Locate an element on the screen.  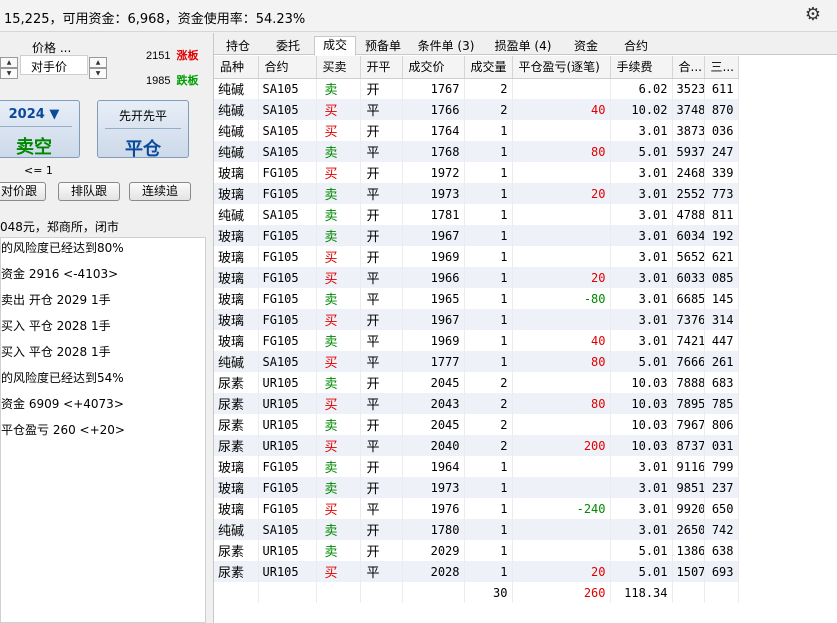
table-row: 玻璃FG105卖平19651-803.0166854145 is located at coordinates (476, 298).